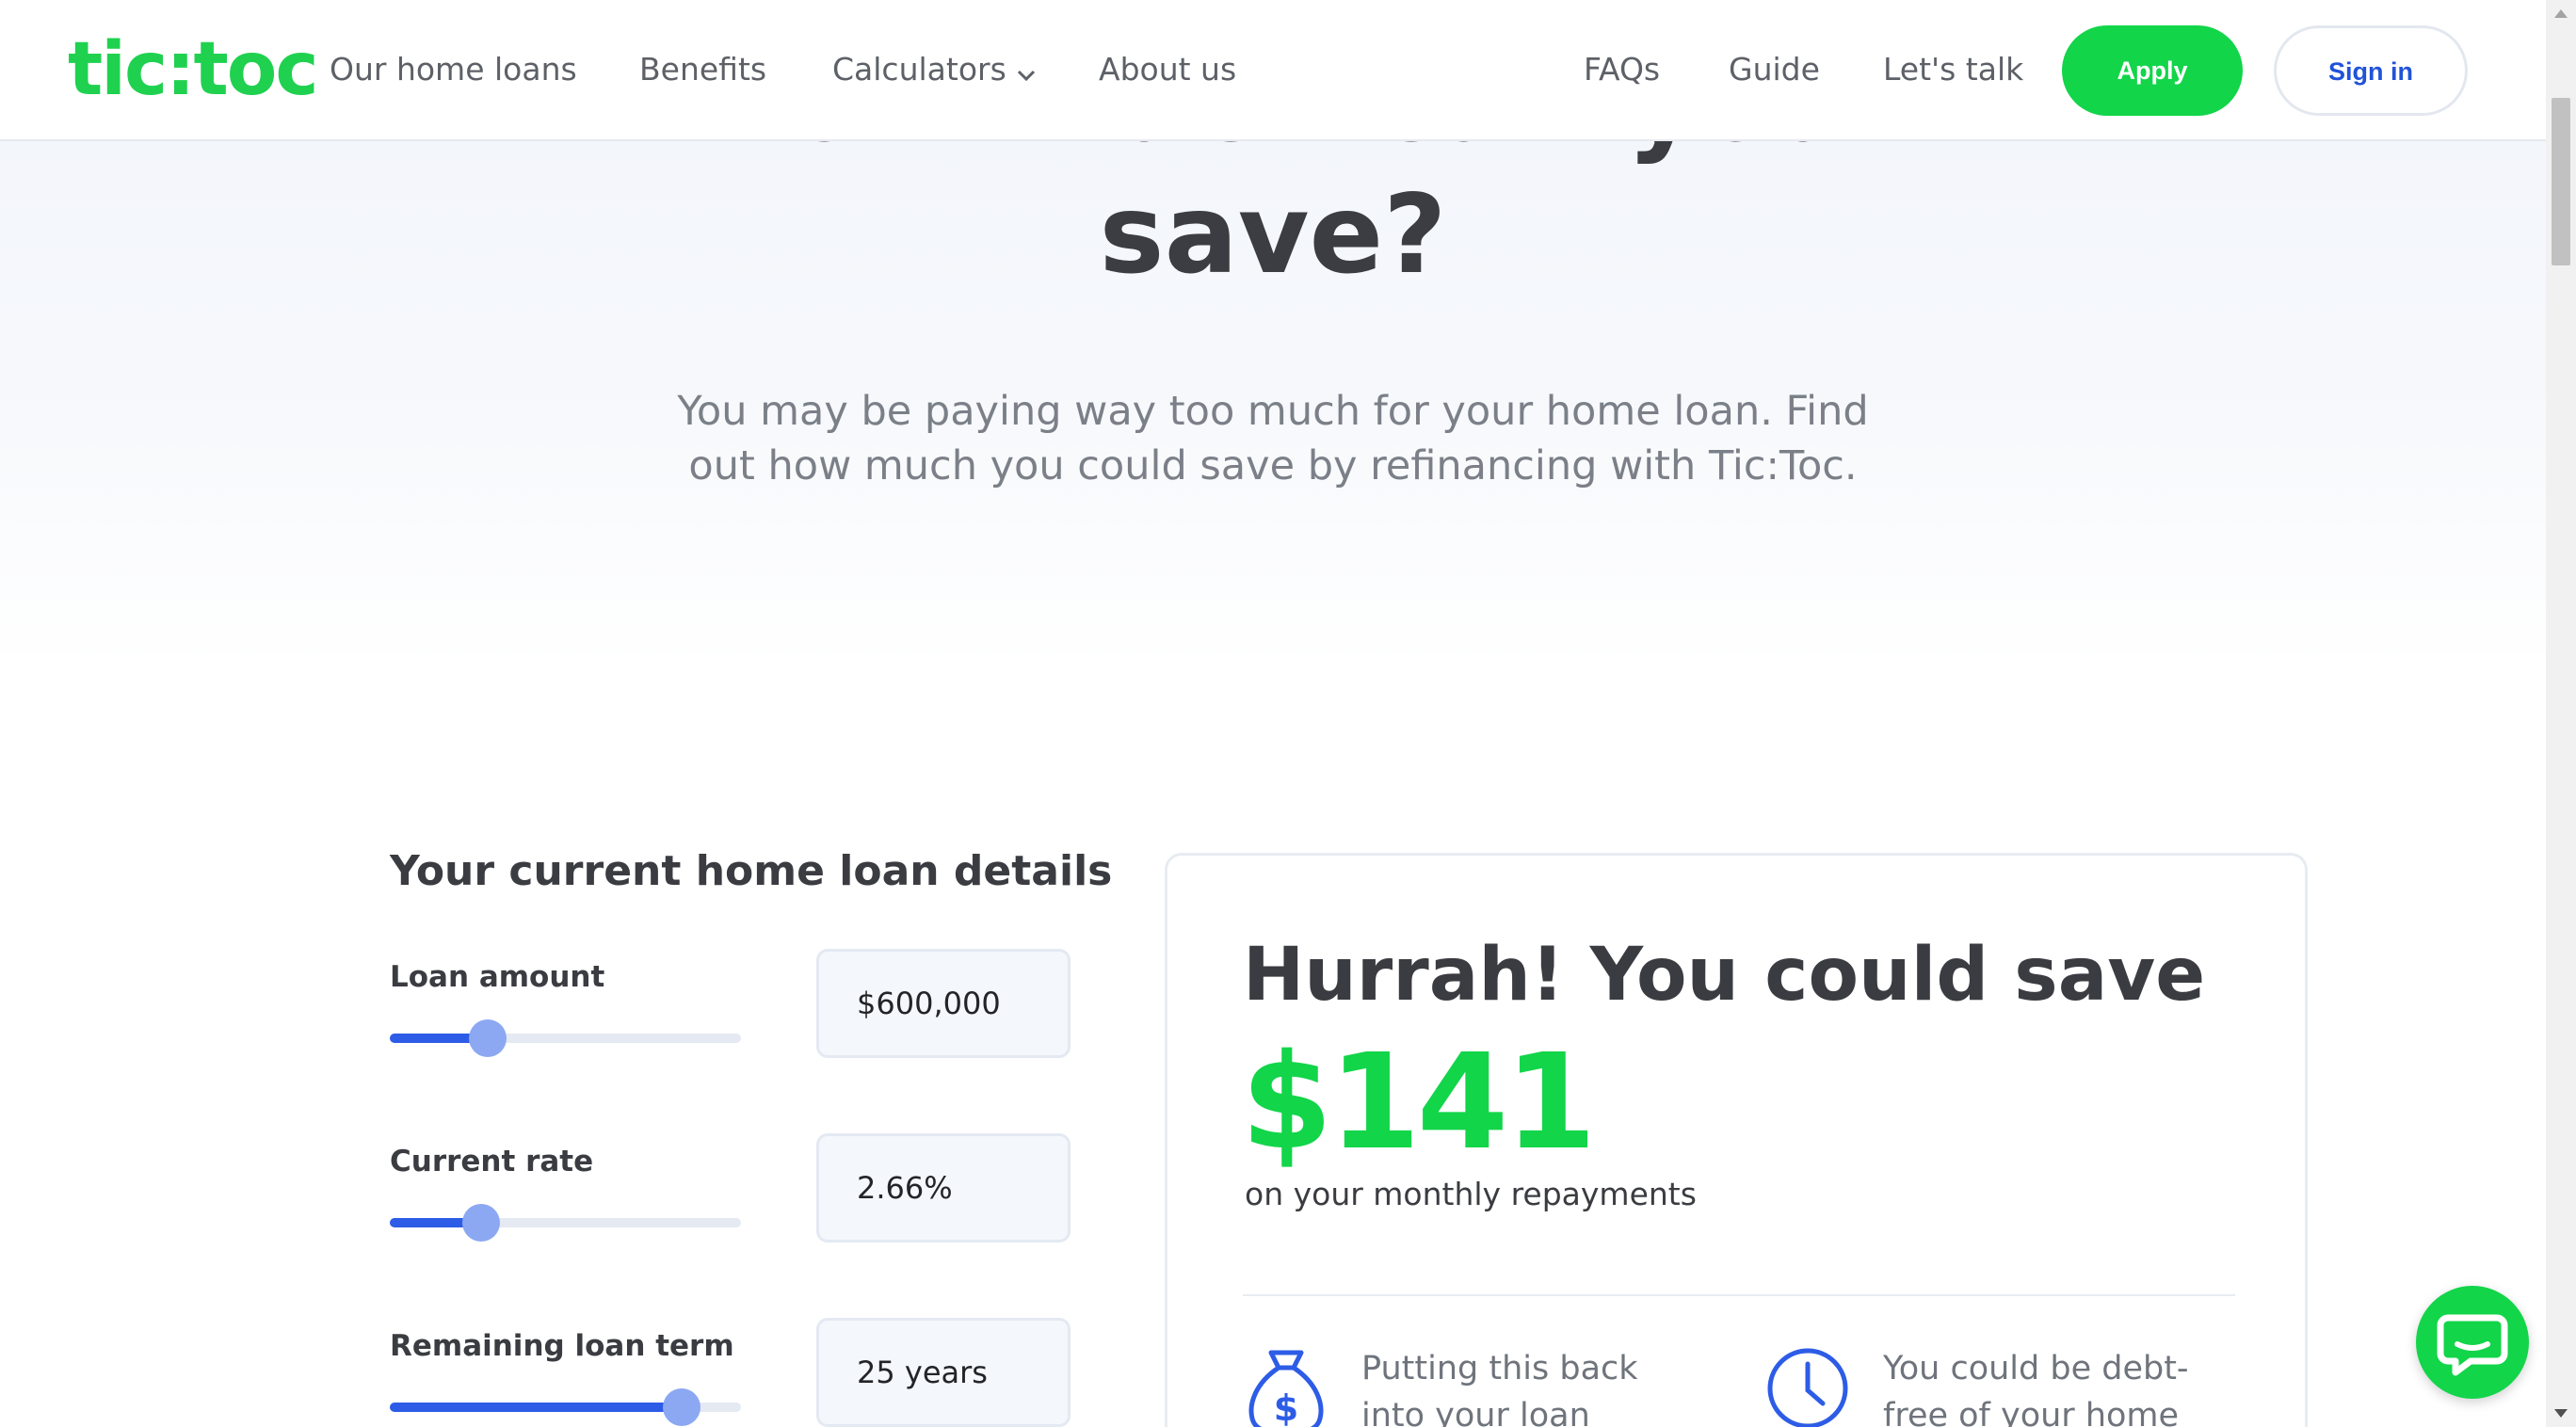  I want to click on hero-title: How much can you save?, so click(1273, 221).